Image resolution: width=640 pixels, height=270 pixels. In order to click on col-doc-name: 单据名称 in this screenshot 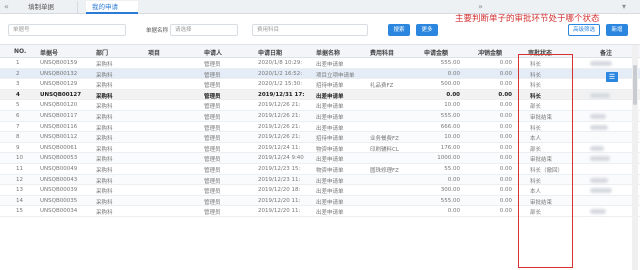, I will do `click(328, 52)`.